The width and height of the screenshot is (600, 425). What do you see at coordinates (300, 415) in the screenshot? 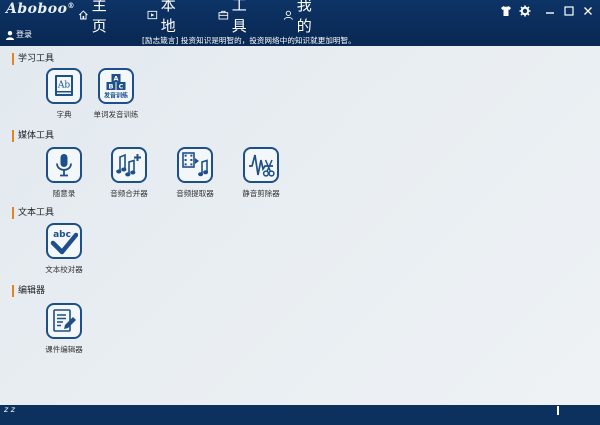
I see `status-bar: z z` at bounding box center [300, 415].